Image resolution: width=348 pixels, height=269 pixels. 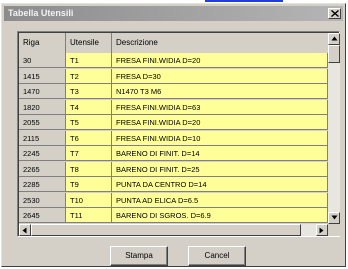 I want to click on cell-descrizione: BARENO DI SGROS. D=6.9, so click(x=220, y=215).